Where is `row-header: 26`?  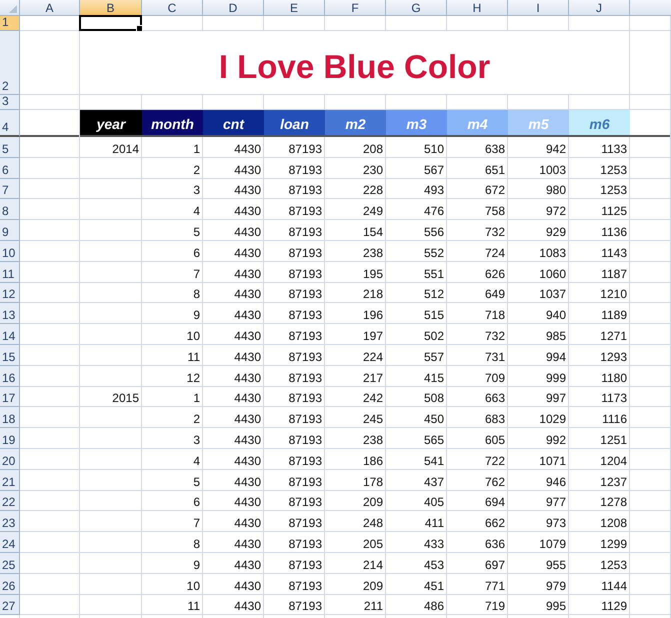
row-header: 26 is located at coordinates (10, 584).